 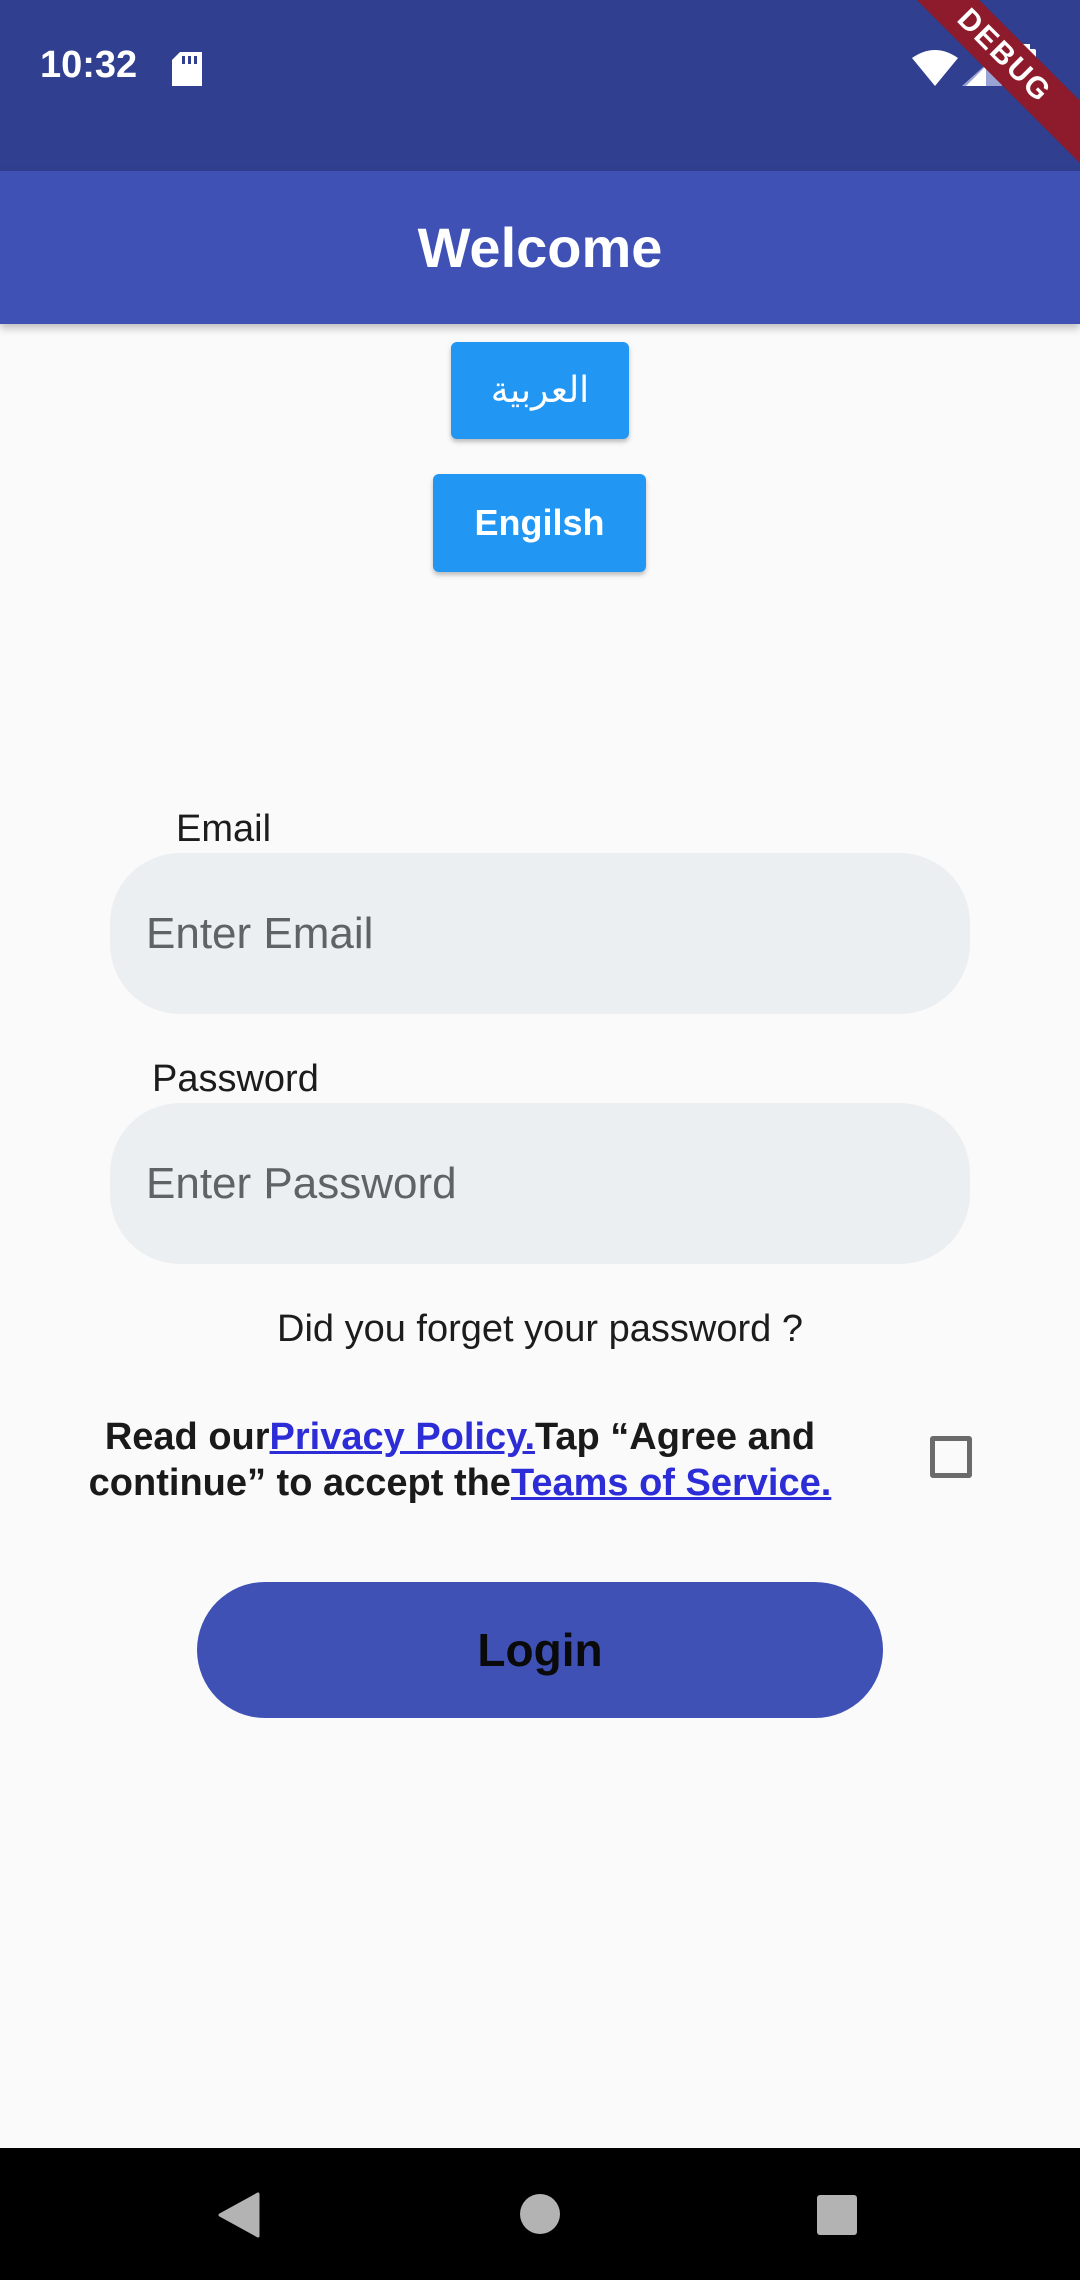 I want to click on password-label: Password, so click(x=235, y=1079).